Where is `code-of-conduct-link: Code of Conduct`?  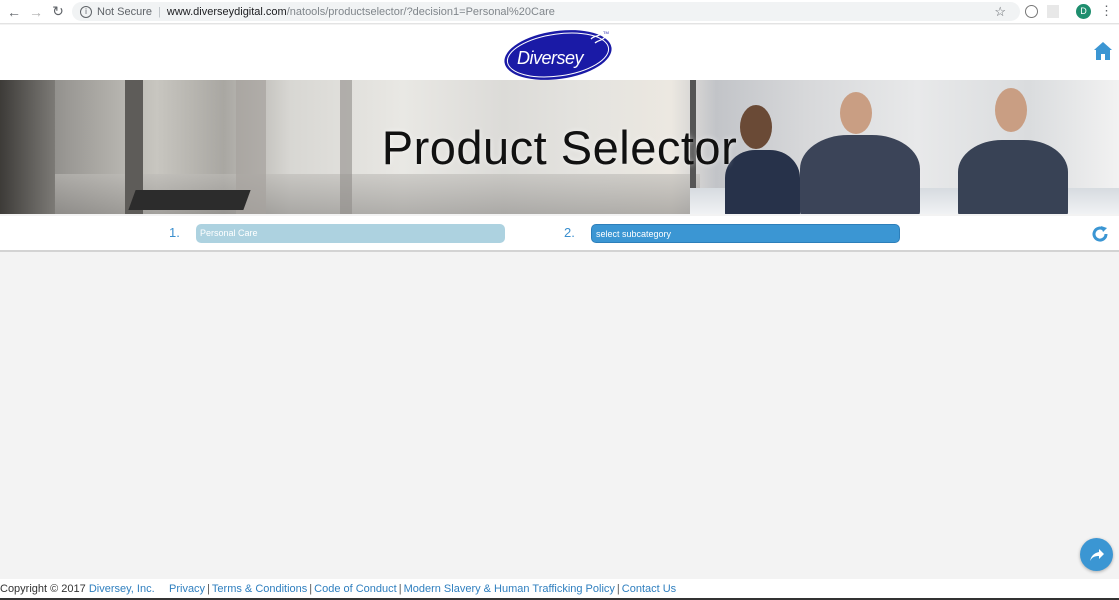
code-of-conduct-link: Code of Conduct is located at coordinates (355, 589).